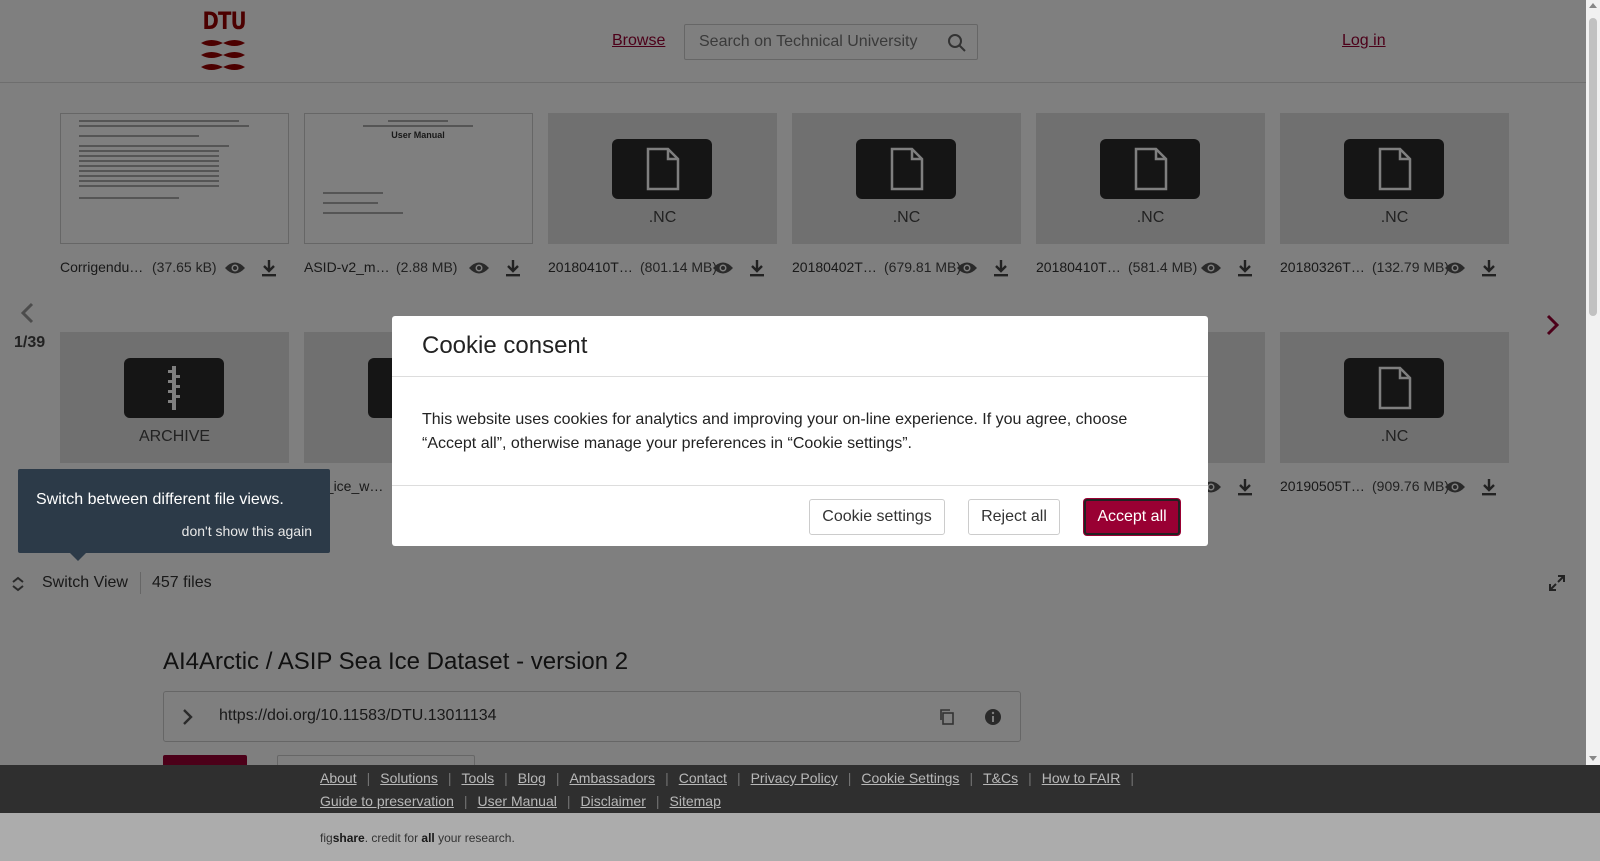  Describe the element at coordinates (1593, 5) in the screenshot. I see `scroll-up-icon` at that location.